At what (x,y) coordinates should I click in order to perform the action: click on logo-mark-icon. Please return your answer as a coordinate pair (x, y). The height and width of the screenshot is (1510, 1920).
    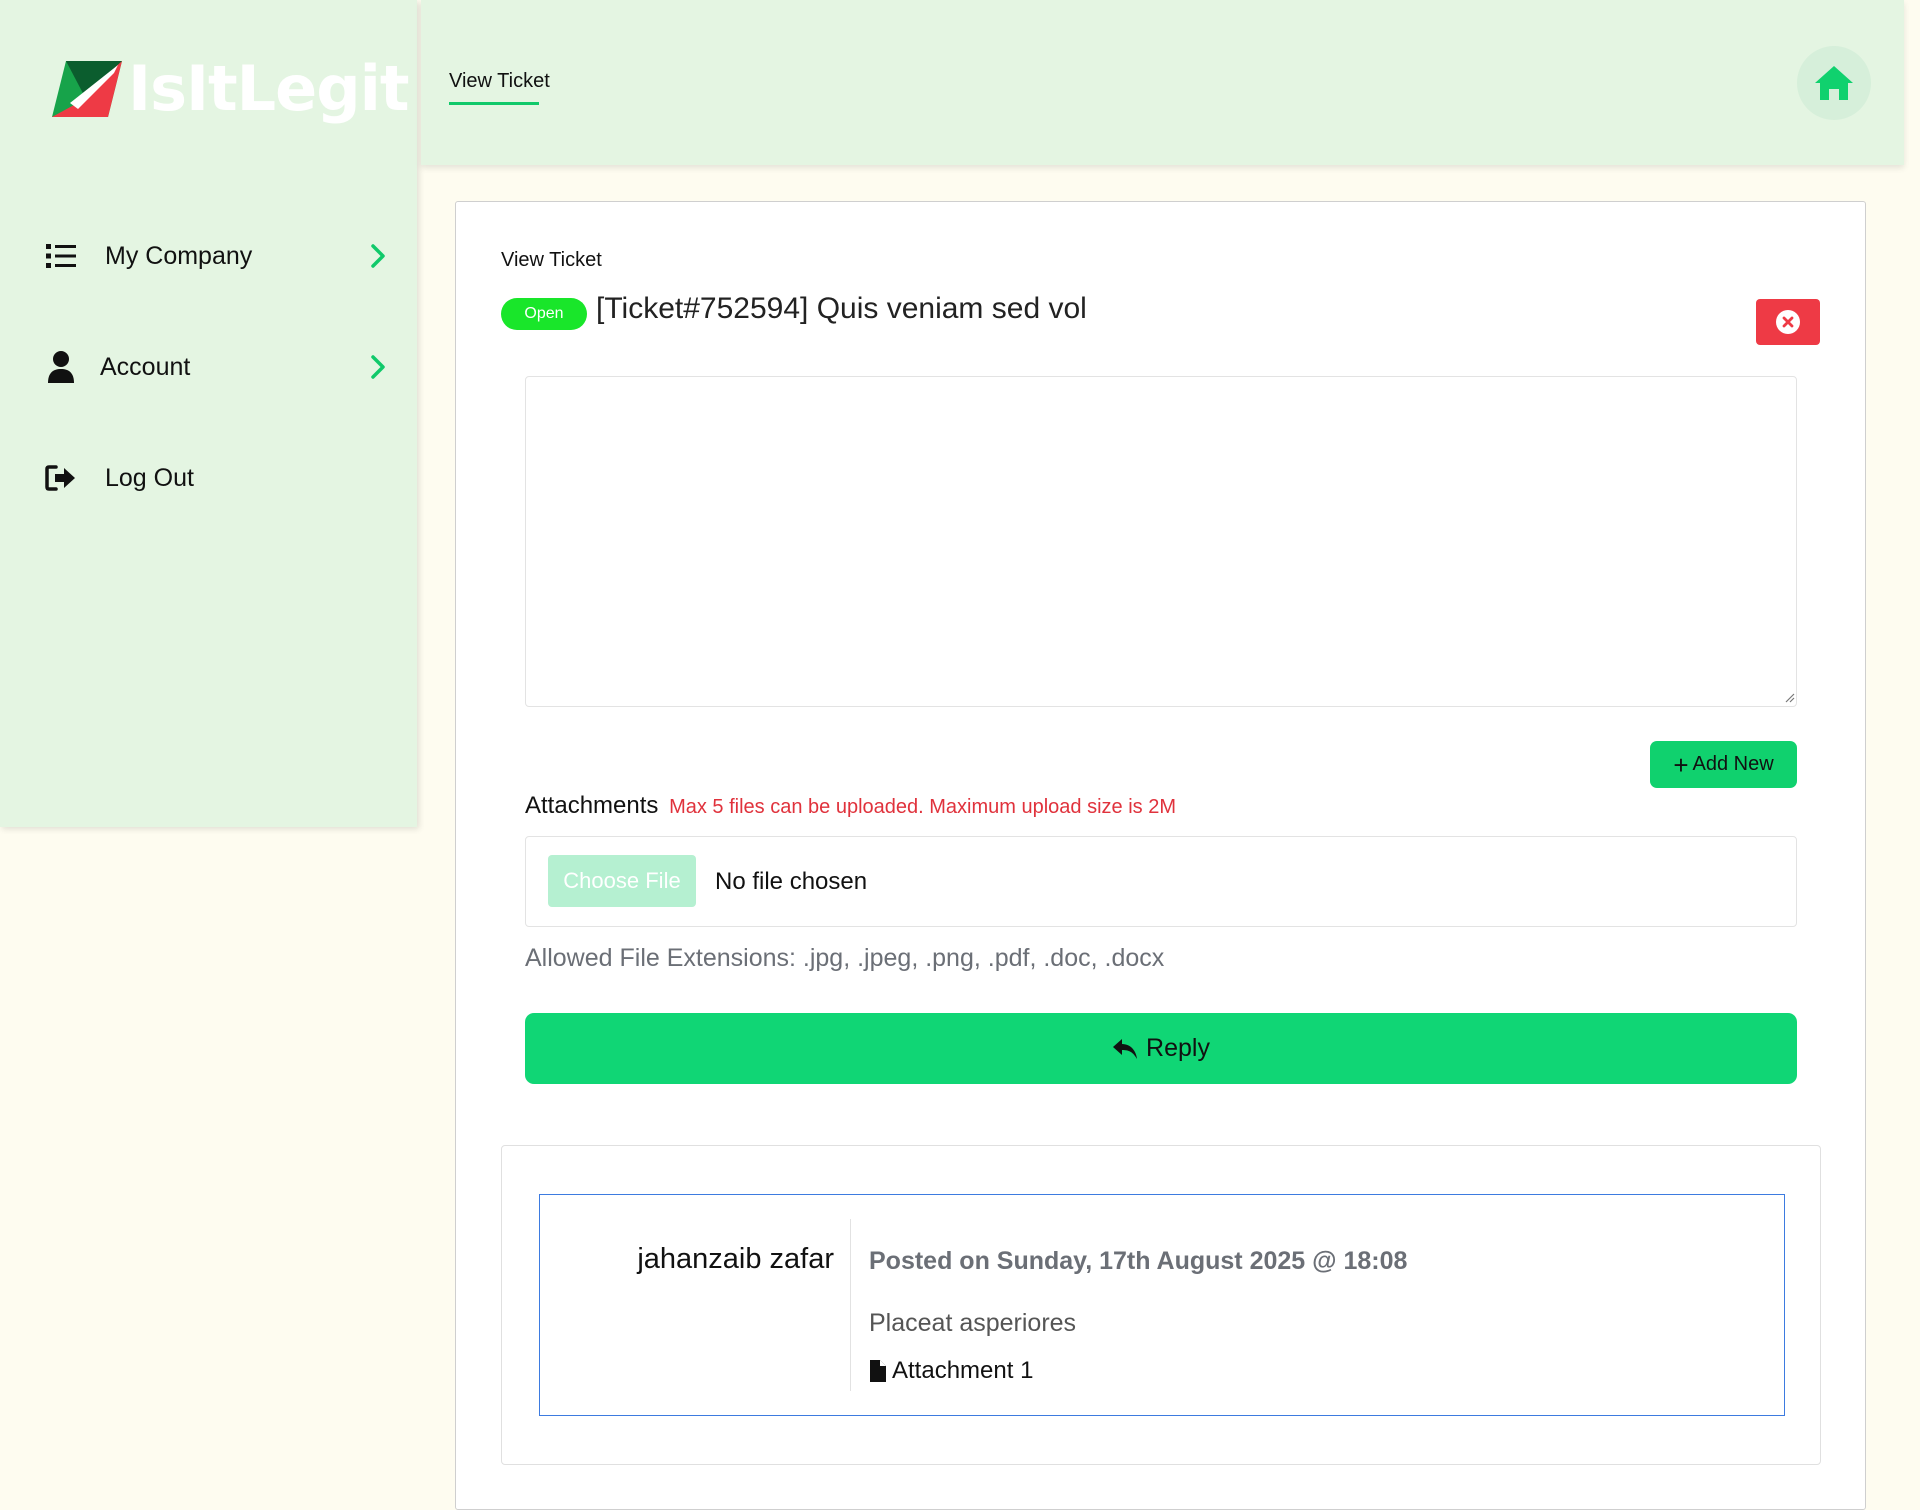
    Looking at the image, I should click on (87, 88).